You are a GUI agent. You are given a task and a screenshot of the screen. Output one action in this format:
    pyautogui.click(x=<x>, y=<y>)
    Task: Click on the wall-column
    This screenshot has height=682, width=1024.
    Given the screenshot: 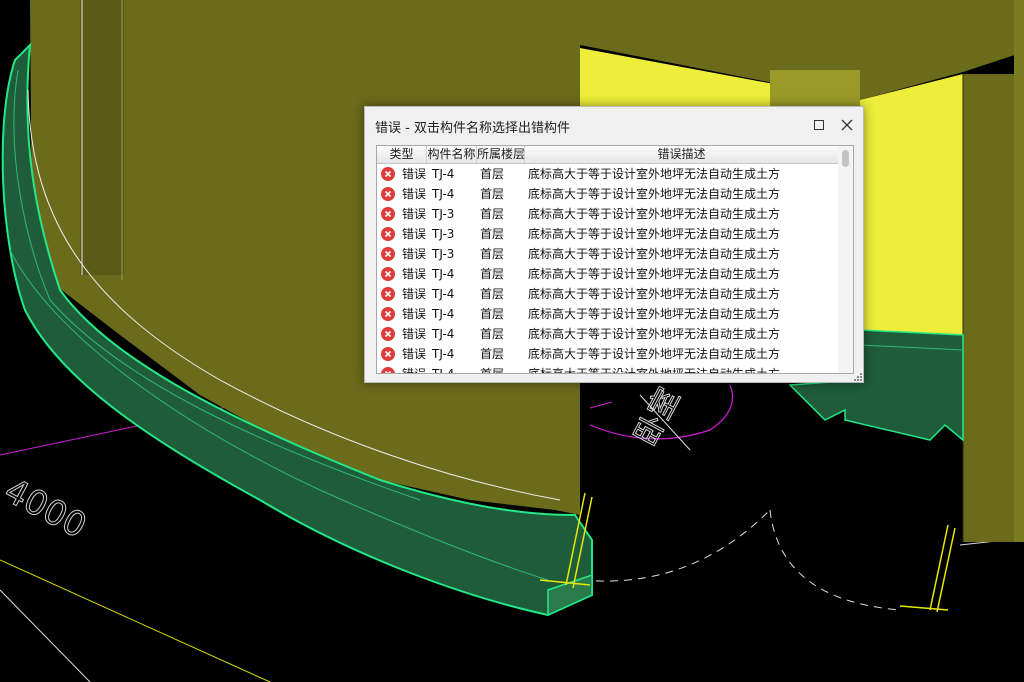 What is the action you would take?
    pyautogui.click(x=102, y=137)
    